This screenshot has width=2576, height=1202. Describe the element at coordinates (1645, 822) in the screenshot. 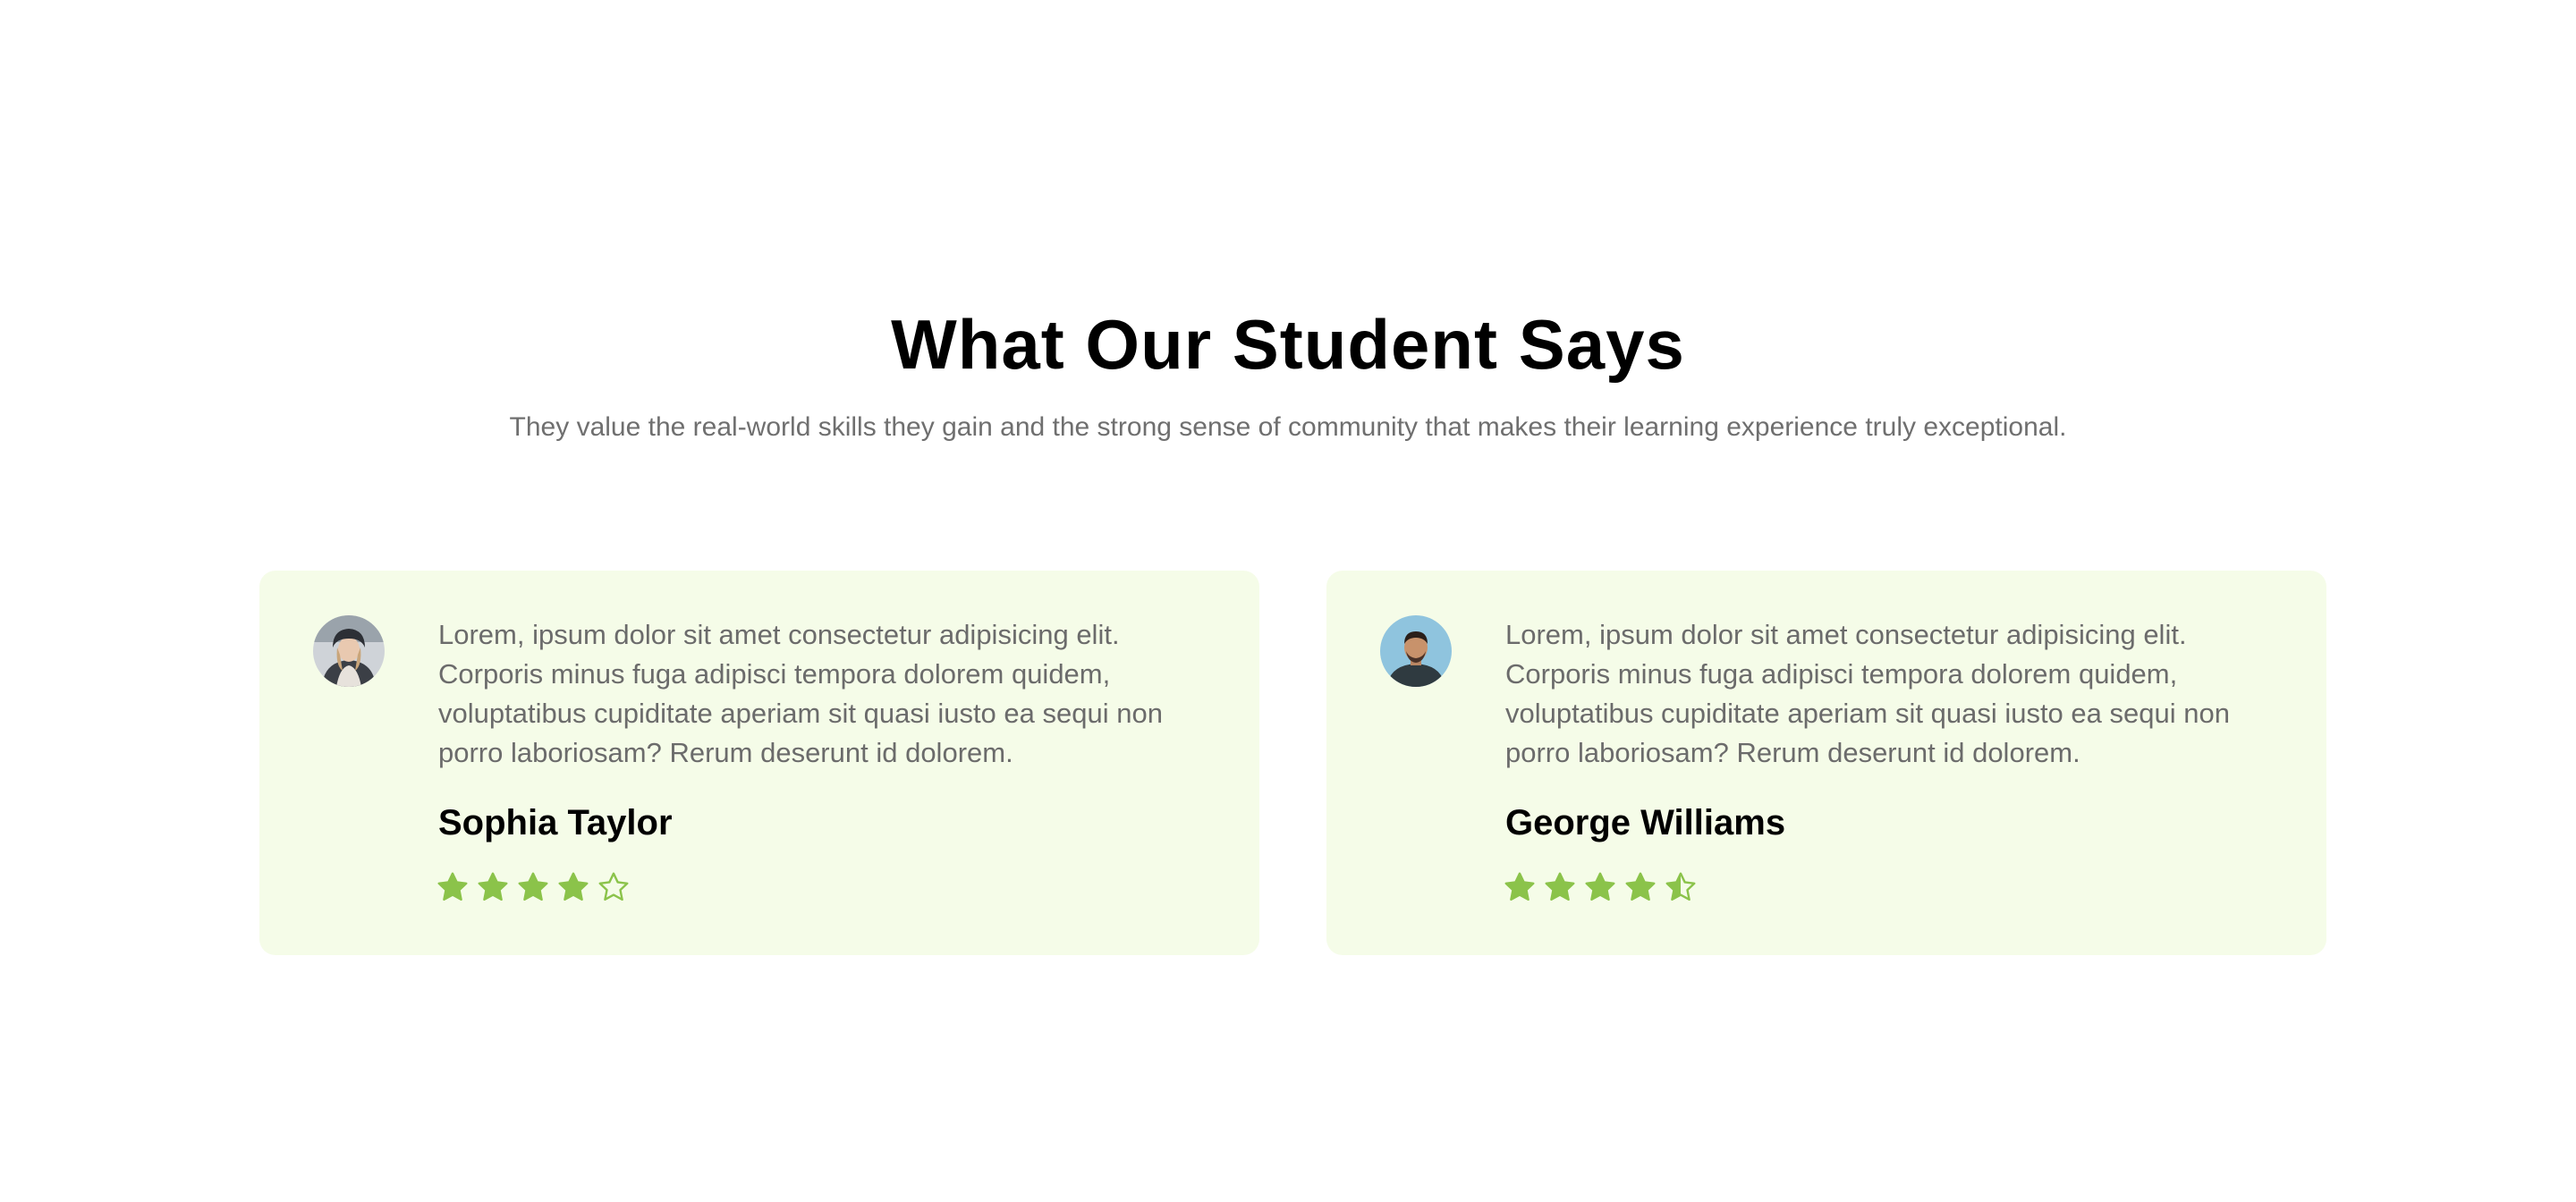

I see `testimonial-name: George Williams` at that location.